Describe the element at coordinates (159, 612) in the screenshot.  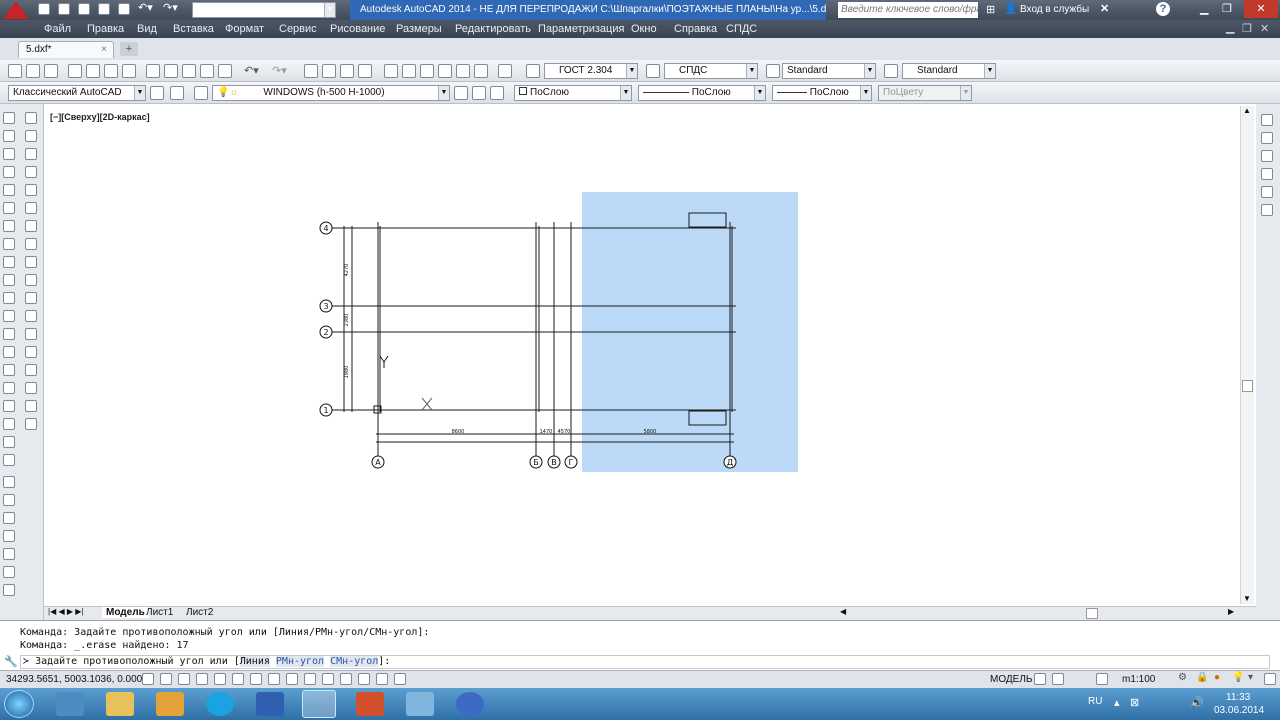
I see `tab-sheet1: Лист1` at that location.